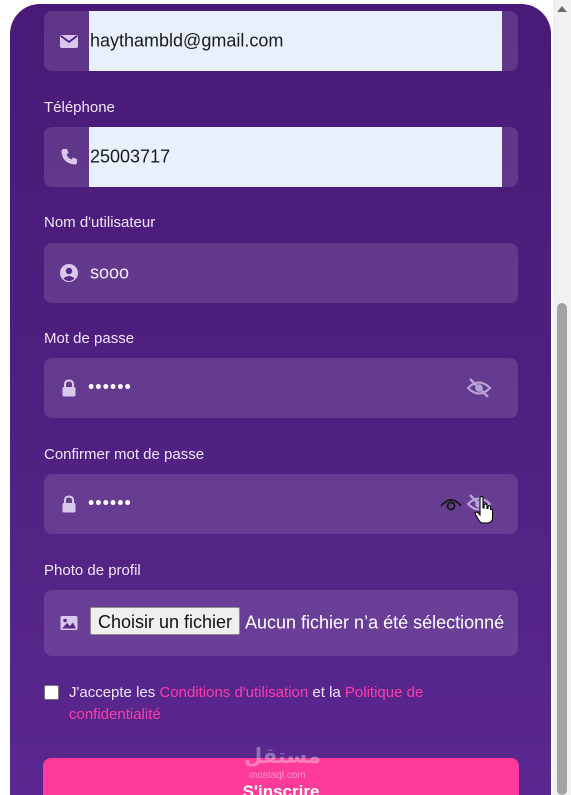  I want to click on password-field: ••••••, so click(281, 388).